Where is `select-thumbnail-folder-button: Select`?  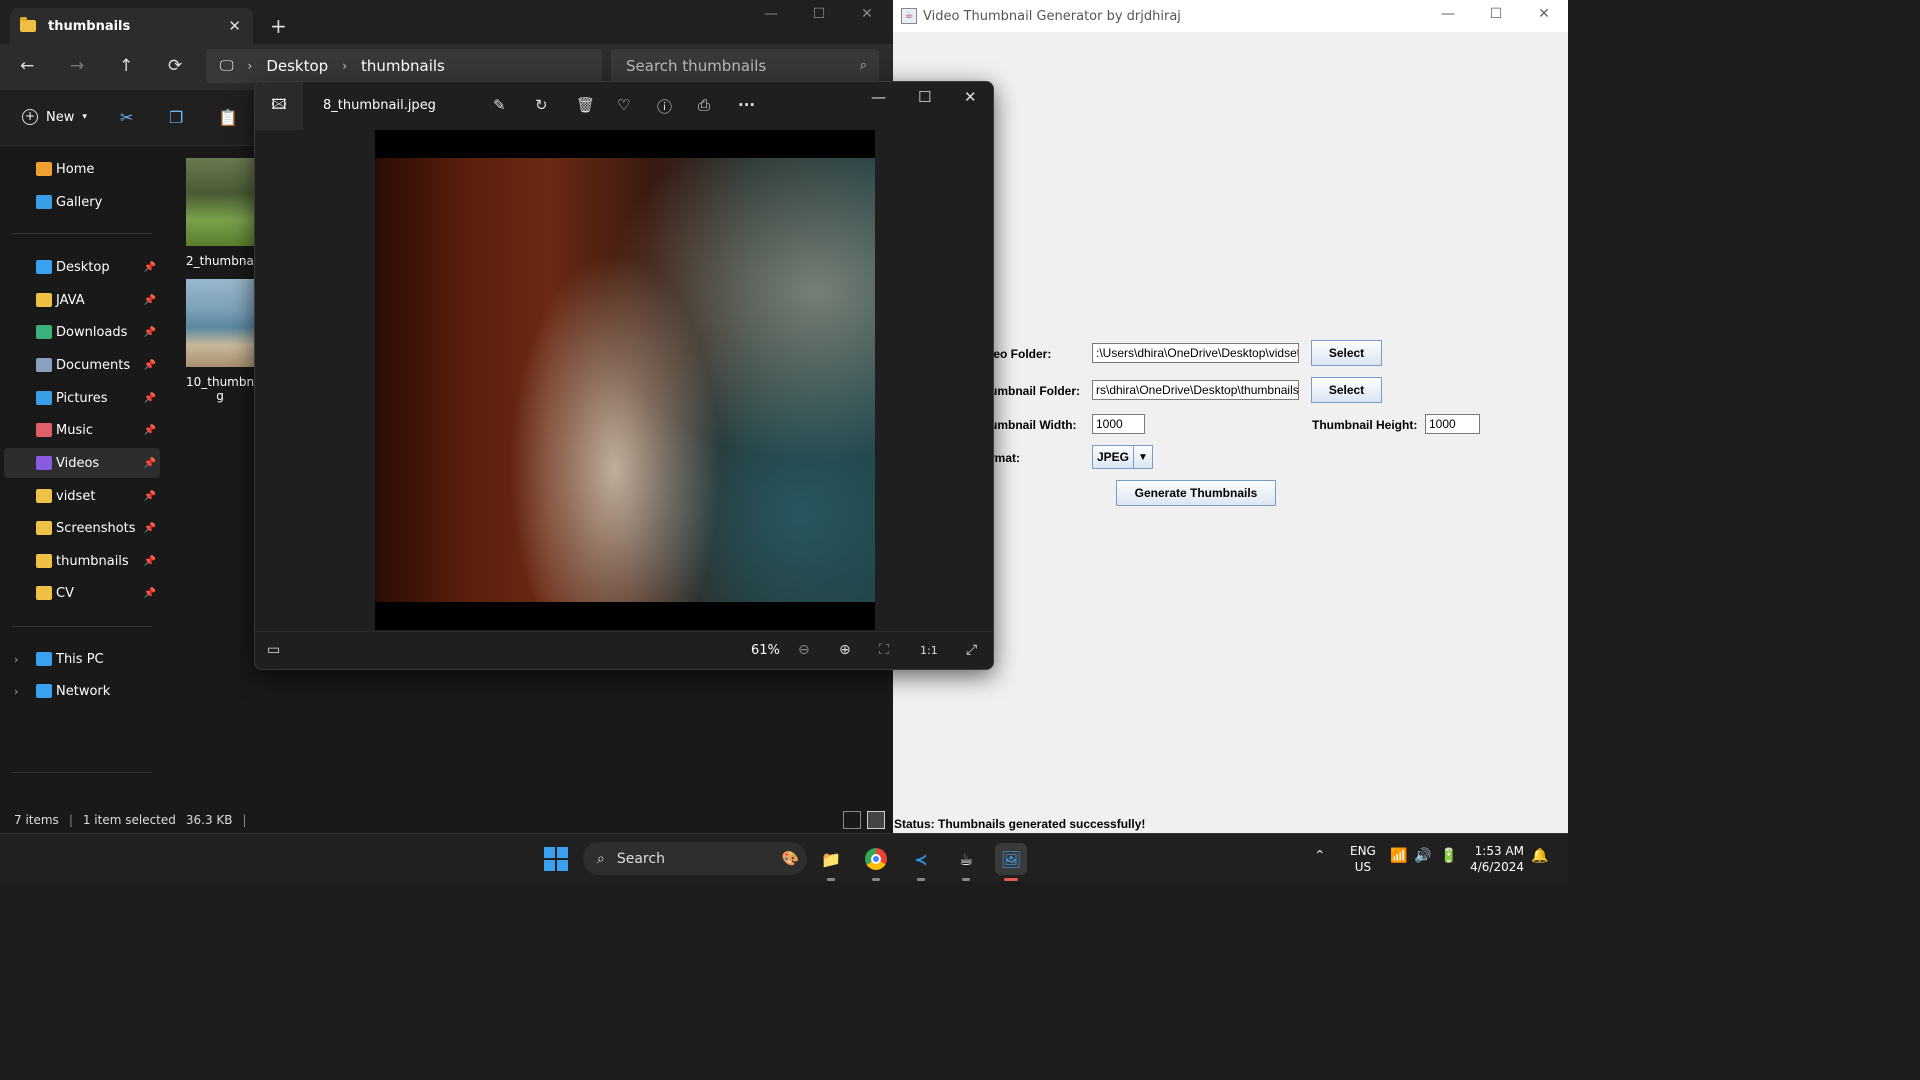
select-thumbnail-folder-button: Select is located at coordinates (1346, 390).